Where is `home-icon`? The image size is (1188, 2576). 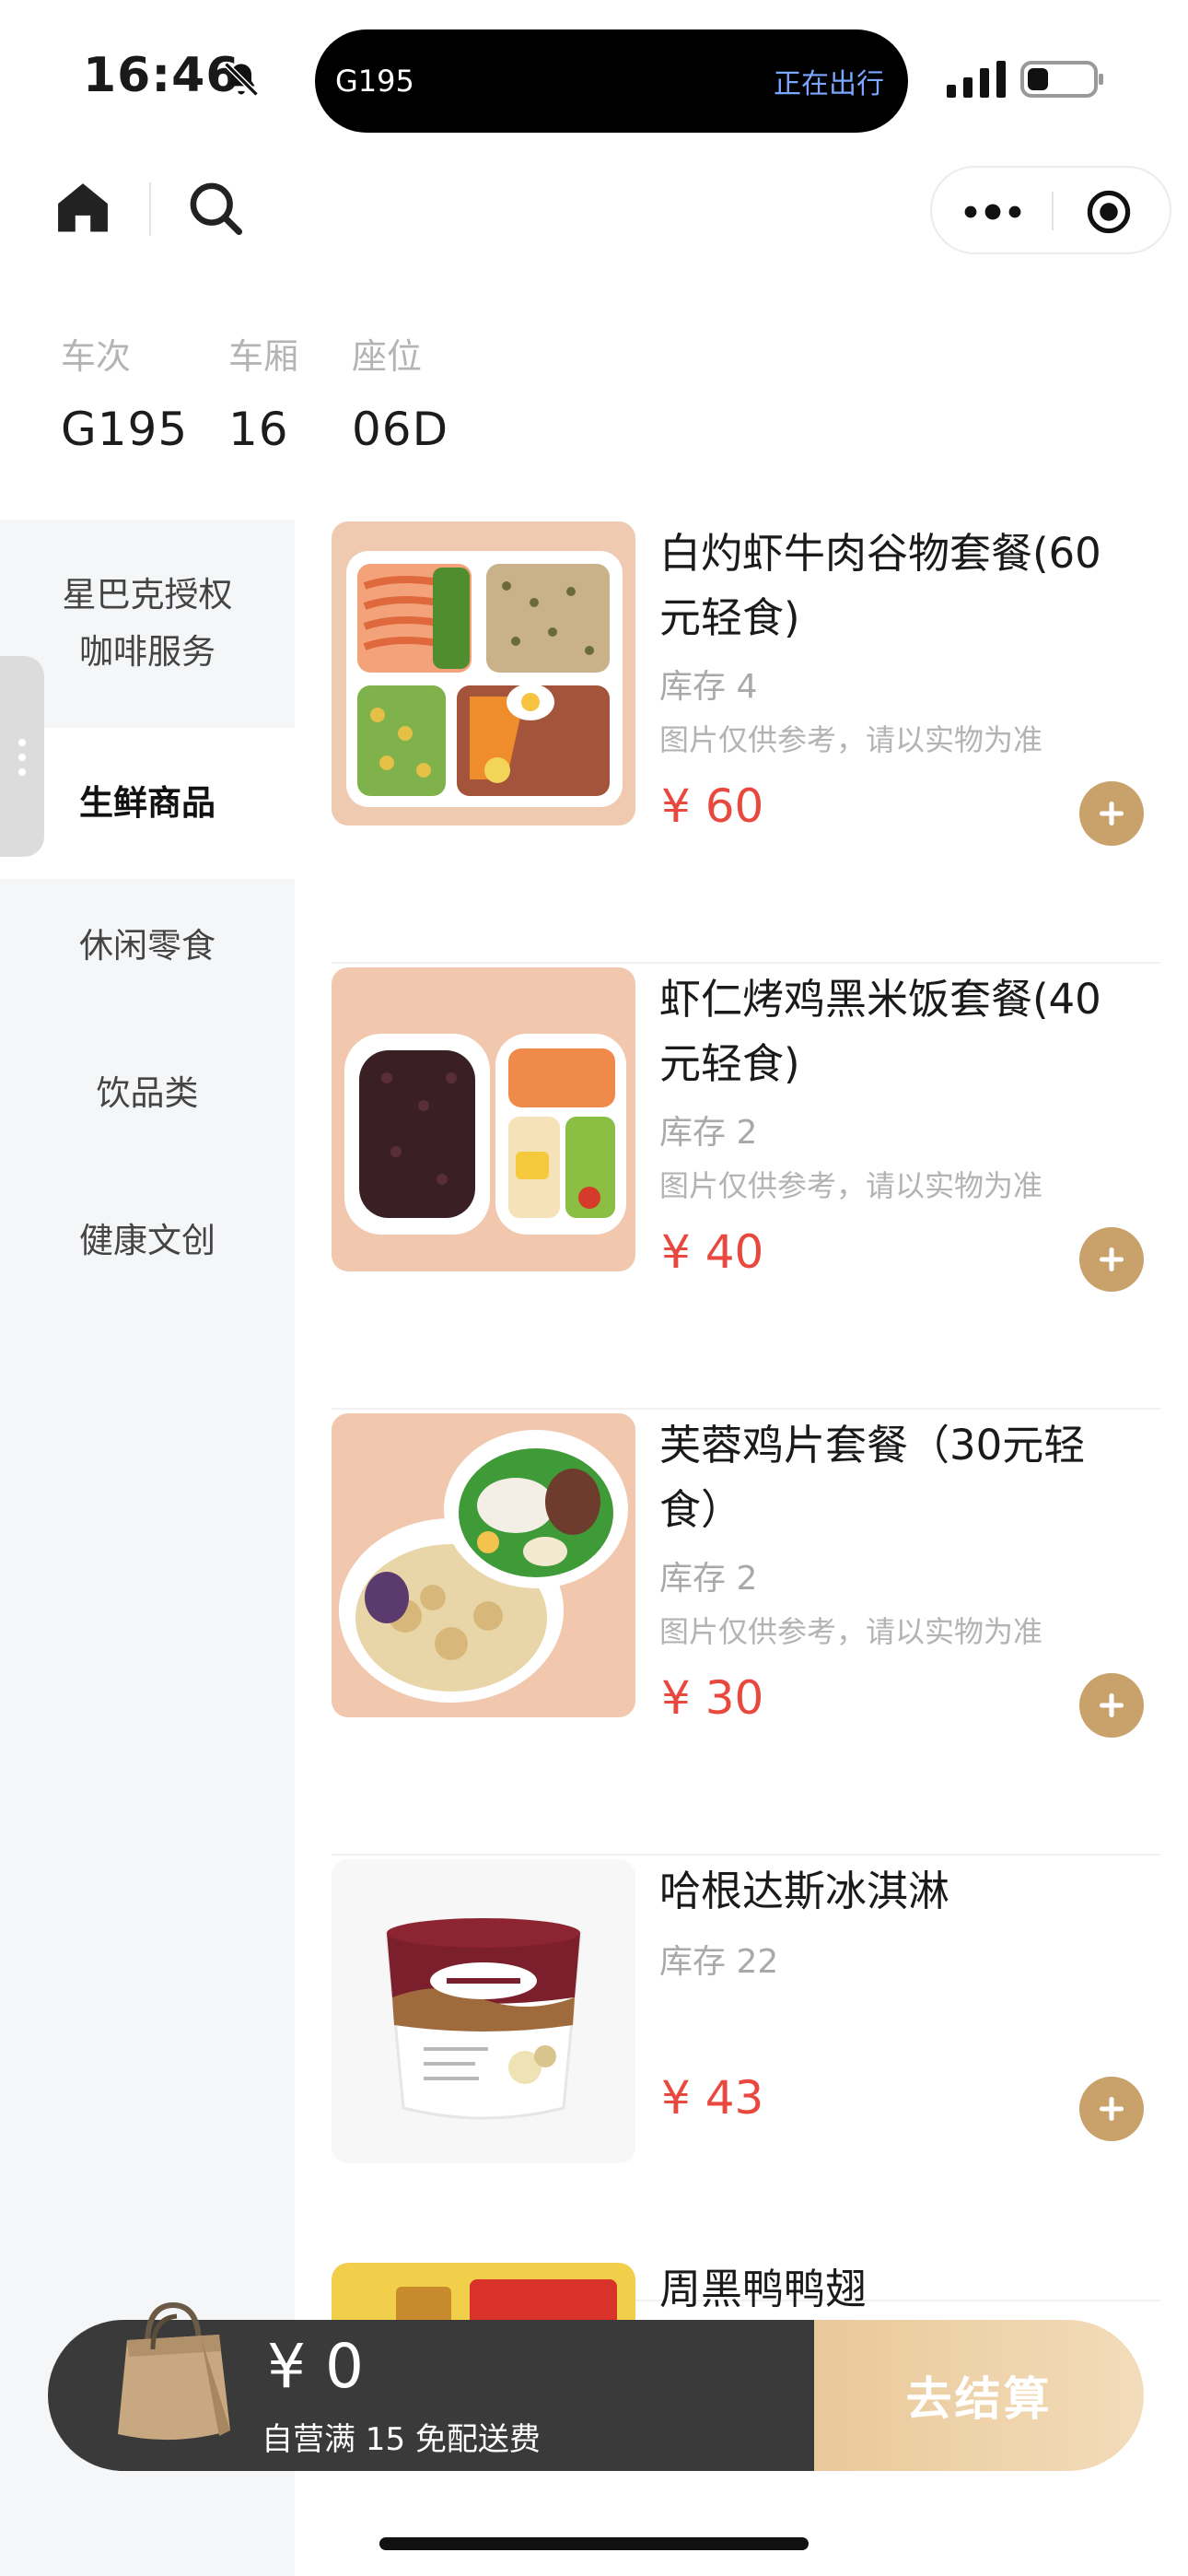
home-icon is located at coordinates (83, 208).